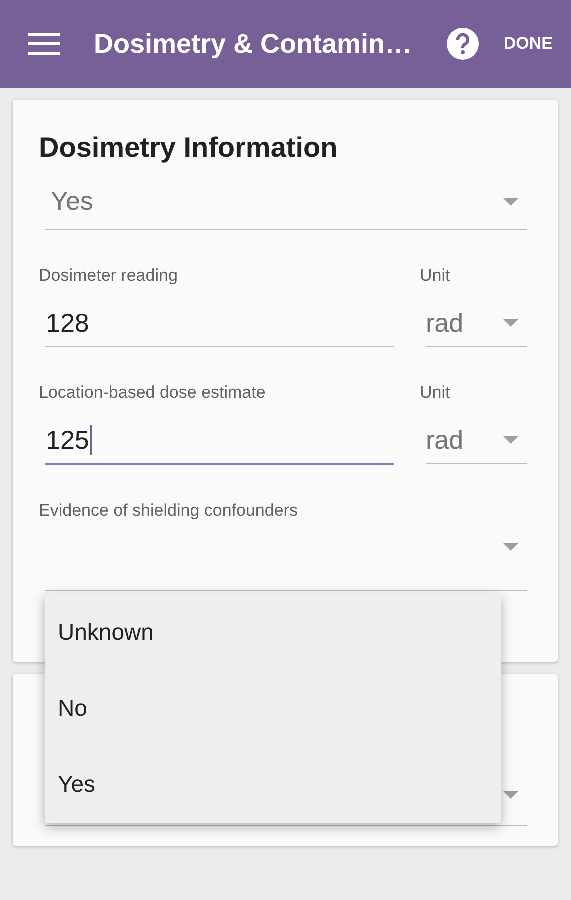 The image size is (571, 900). Describe the element at coordinates (273, 632) in the screenshot. I see `menu-option: Unknown` at that location.